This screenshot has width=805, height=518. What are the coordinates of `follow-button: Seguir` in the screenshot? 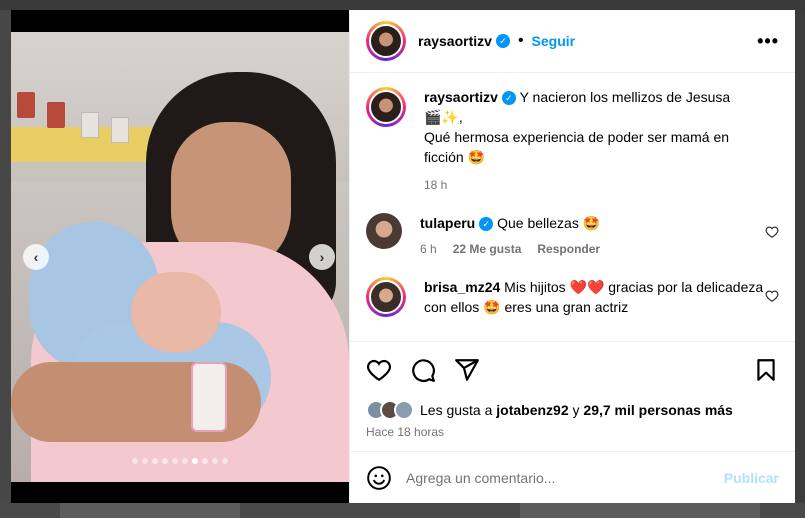 It's located at (554, 41).